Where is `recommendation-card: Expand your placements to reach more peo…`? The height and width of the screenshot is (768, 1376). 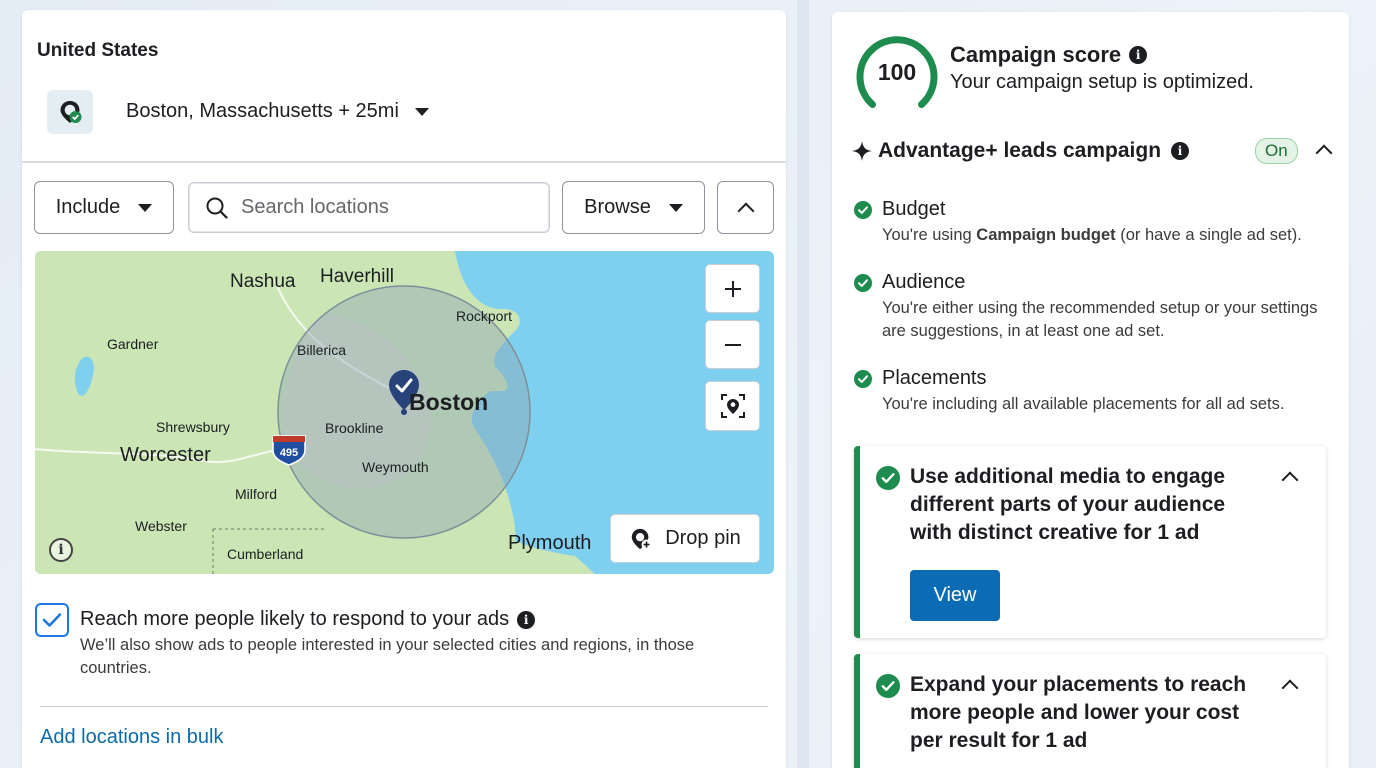
recommendation-card: Expand your placements to reach more peo… is located at coordinates (1090, 711).